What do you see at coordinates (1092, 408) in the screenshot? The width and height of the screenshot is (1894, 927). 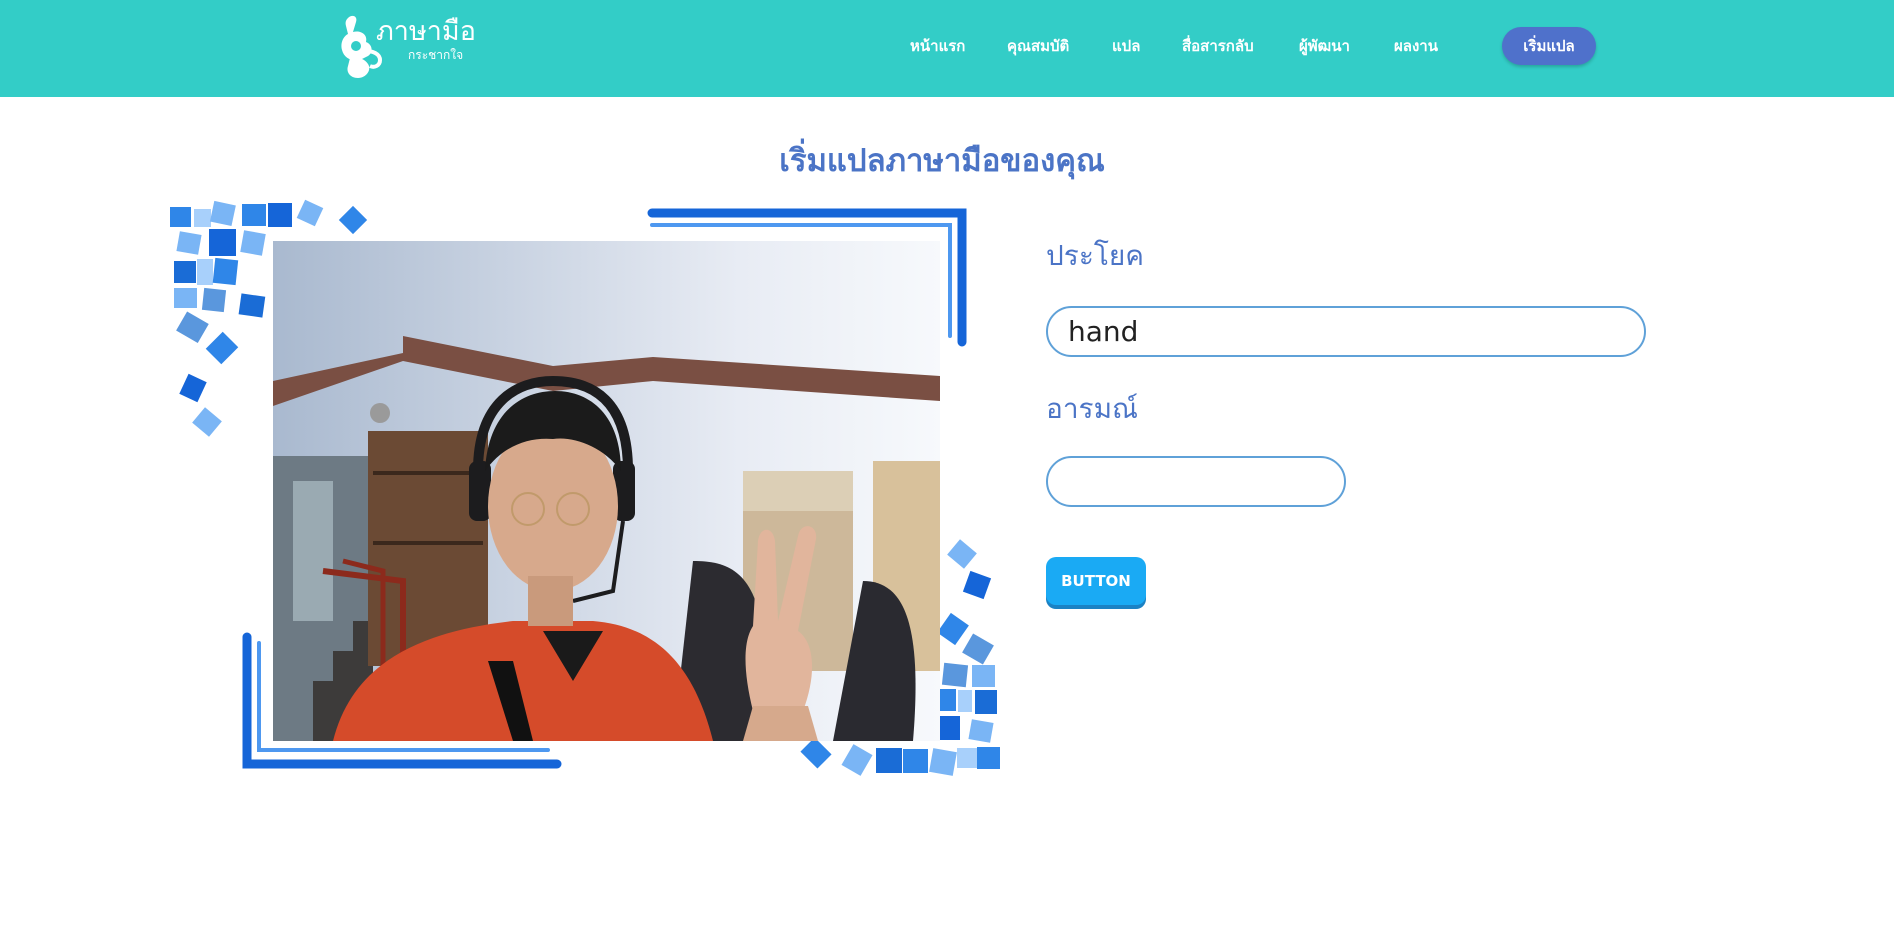 I see `emotion-label: อารมณ์` at bounding box center [1092, 408].